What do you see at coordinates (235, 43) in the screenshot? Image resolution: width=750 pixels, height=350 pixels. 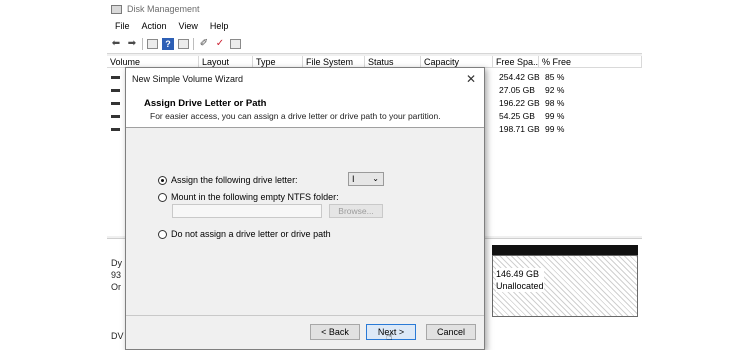 I see `list-icon` at bounding box center [235, 43].